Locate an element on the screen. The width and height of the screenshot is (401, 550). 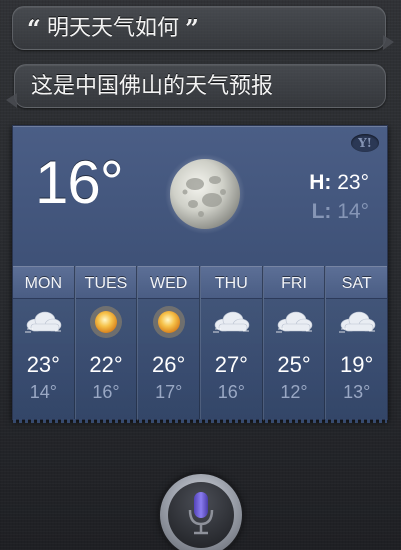
forecast-day: SAT 19° 13° is located at coordinates (356, 343).